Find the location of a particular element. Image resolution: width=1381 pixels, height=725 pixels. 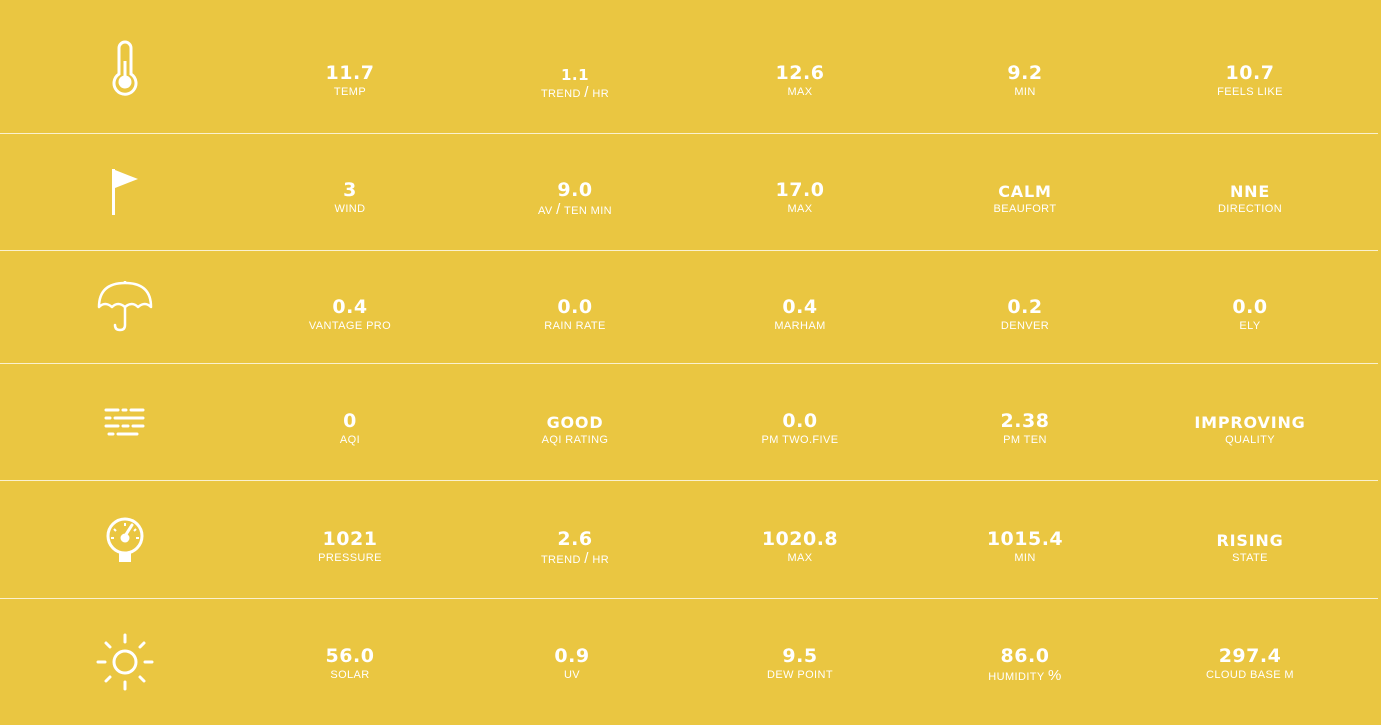

pressure-min-label: MIN is located at coordinates (1025, 558).